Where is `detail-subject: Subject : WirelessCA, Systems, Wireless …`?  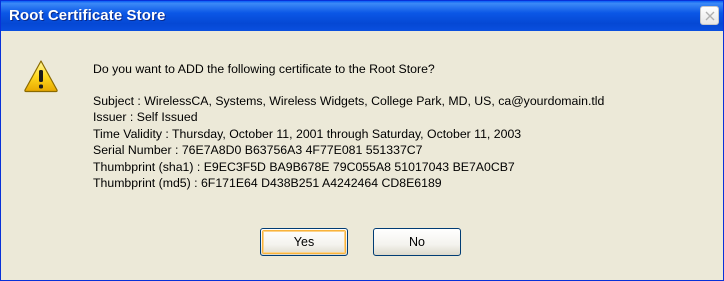
detail-subject: Subject : WirelessCA, Systems, Wireless … is located at coordinates (349, 100).